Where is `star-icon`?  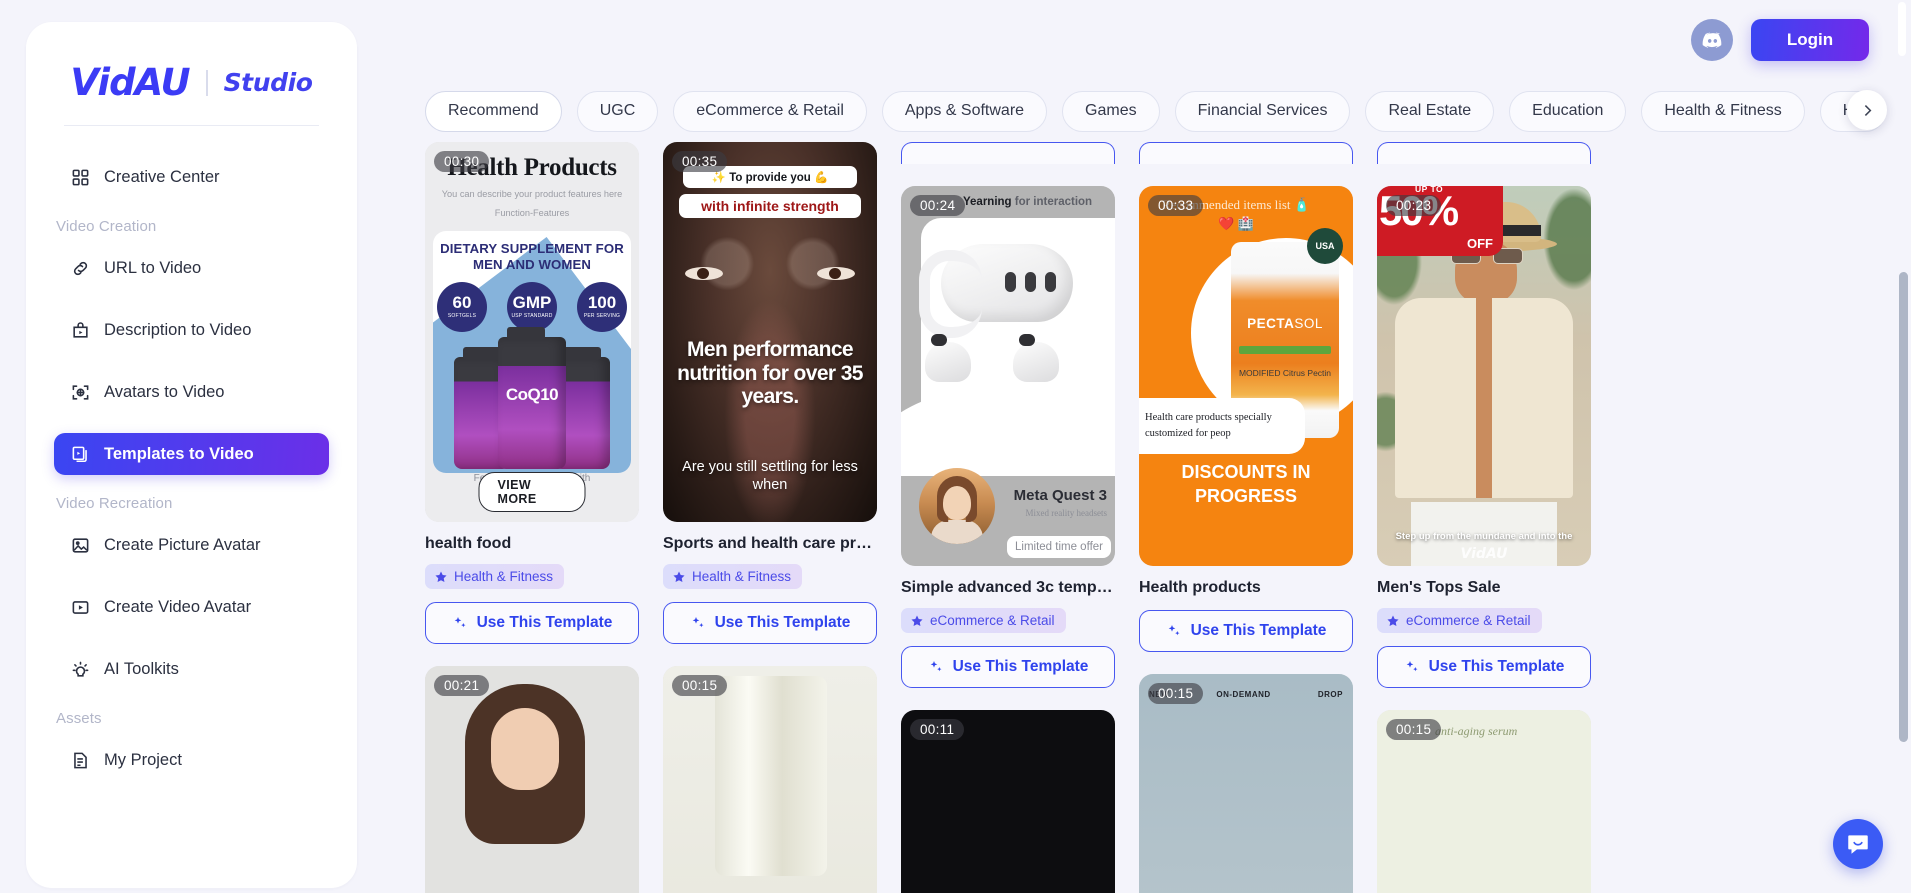
star-icon is located at coordinates (1393, 620).